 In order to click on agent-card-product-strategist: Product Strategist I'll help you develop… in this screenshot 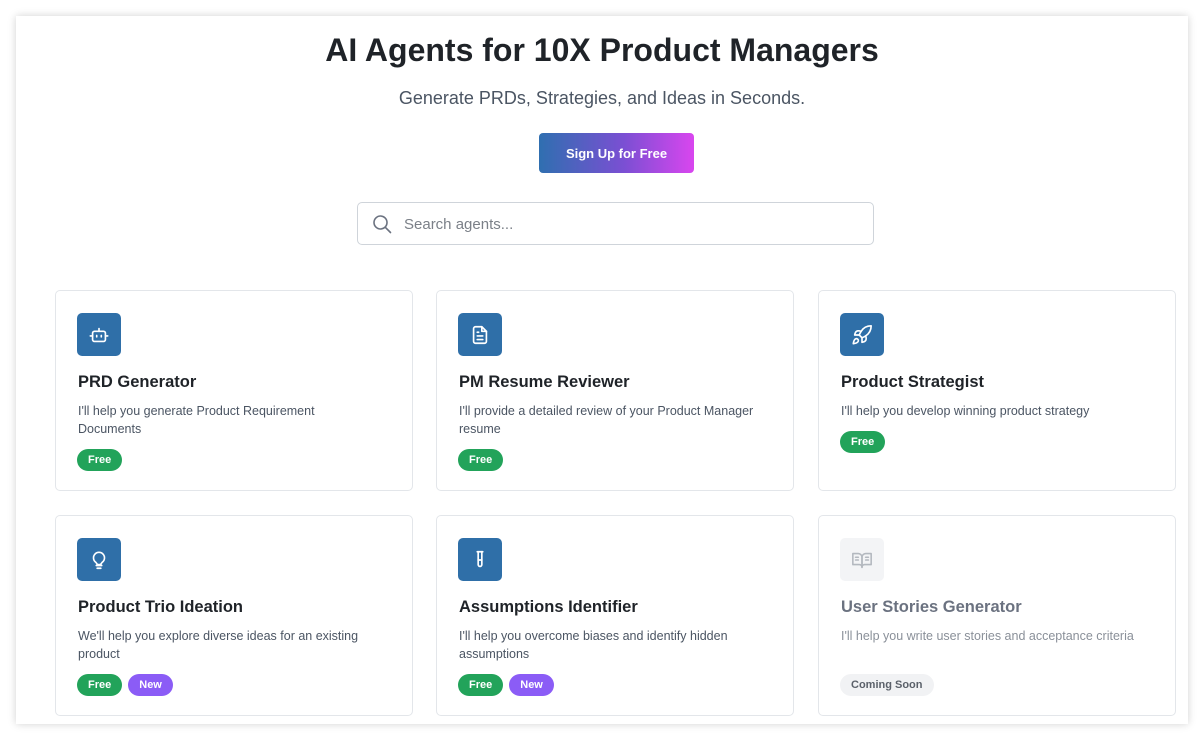, I will do `click(997, 390)`.